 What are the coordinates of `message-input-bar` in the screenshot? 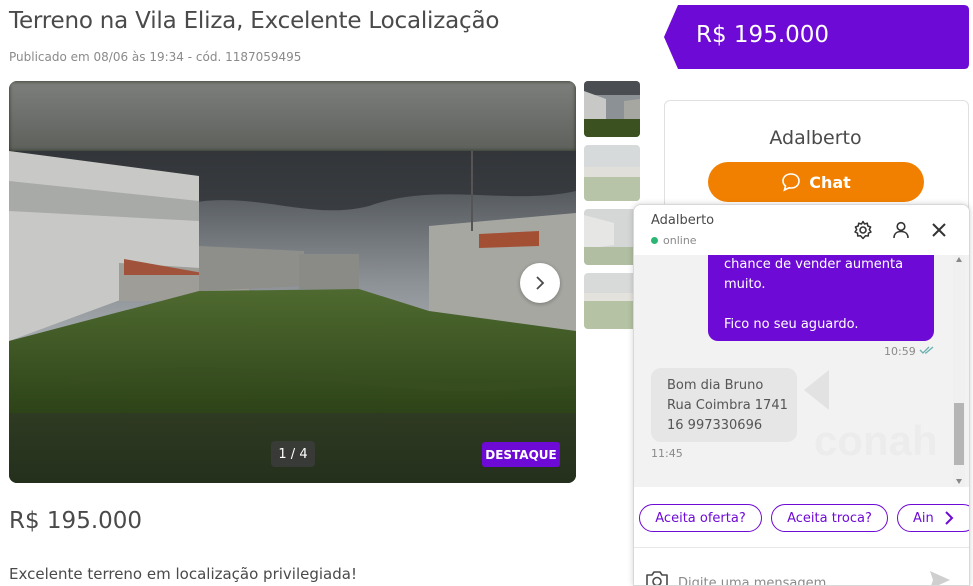 It's located at (801, 566).